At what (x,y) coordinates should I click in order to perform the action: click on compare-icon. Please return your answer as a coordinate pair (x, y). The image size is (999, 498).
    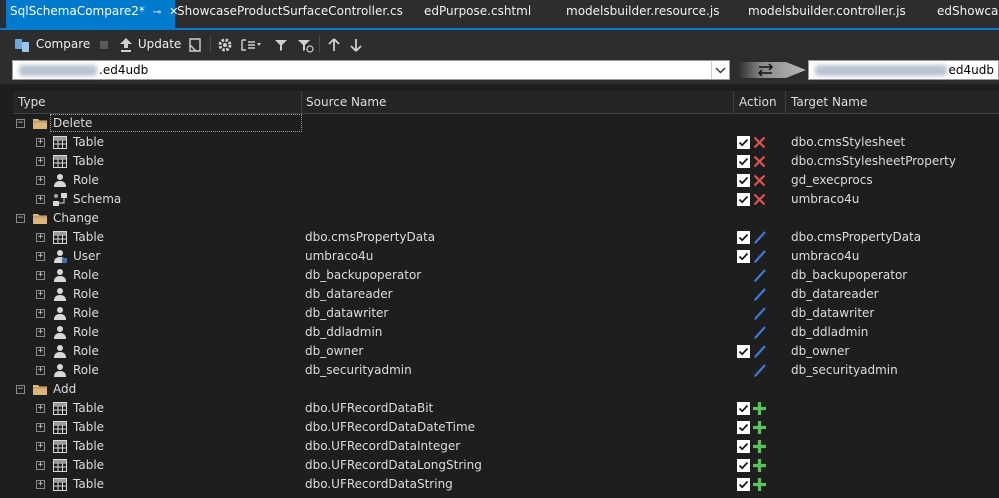
    Looking at the image, I should click on (22, 45).